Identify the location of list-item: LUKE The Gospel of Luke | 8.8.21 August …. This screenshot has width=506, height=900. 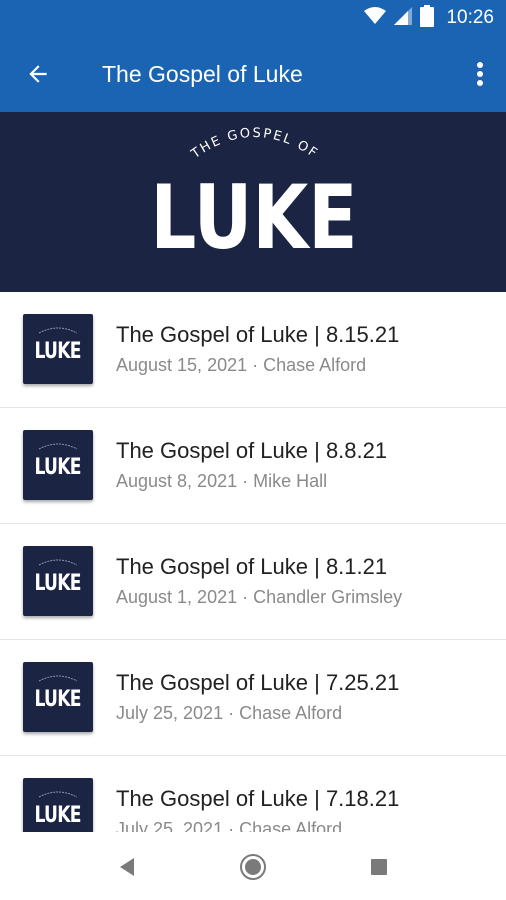
(253, 466).